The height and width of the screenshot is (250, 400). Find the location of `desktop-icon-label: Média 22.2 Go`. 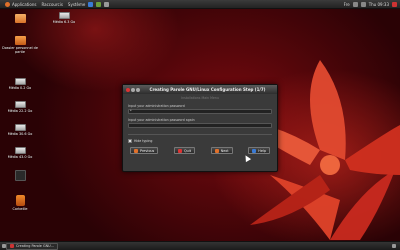

desktop-icon-label: Média 22.2 Go is located at coordinates (20, 111).